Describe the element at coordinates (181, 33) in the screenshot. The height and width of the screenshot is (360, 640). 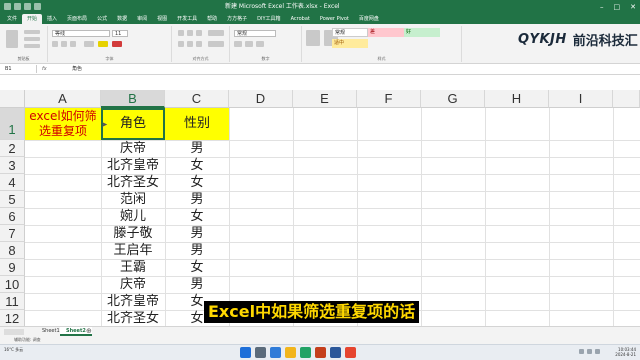
I see `align-top-icon` at that location.